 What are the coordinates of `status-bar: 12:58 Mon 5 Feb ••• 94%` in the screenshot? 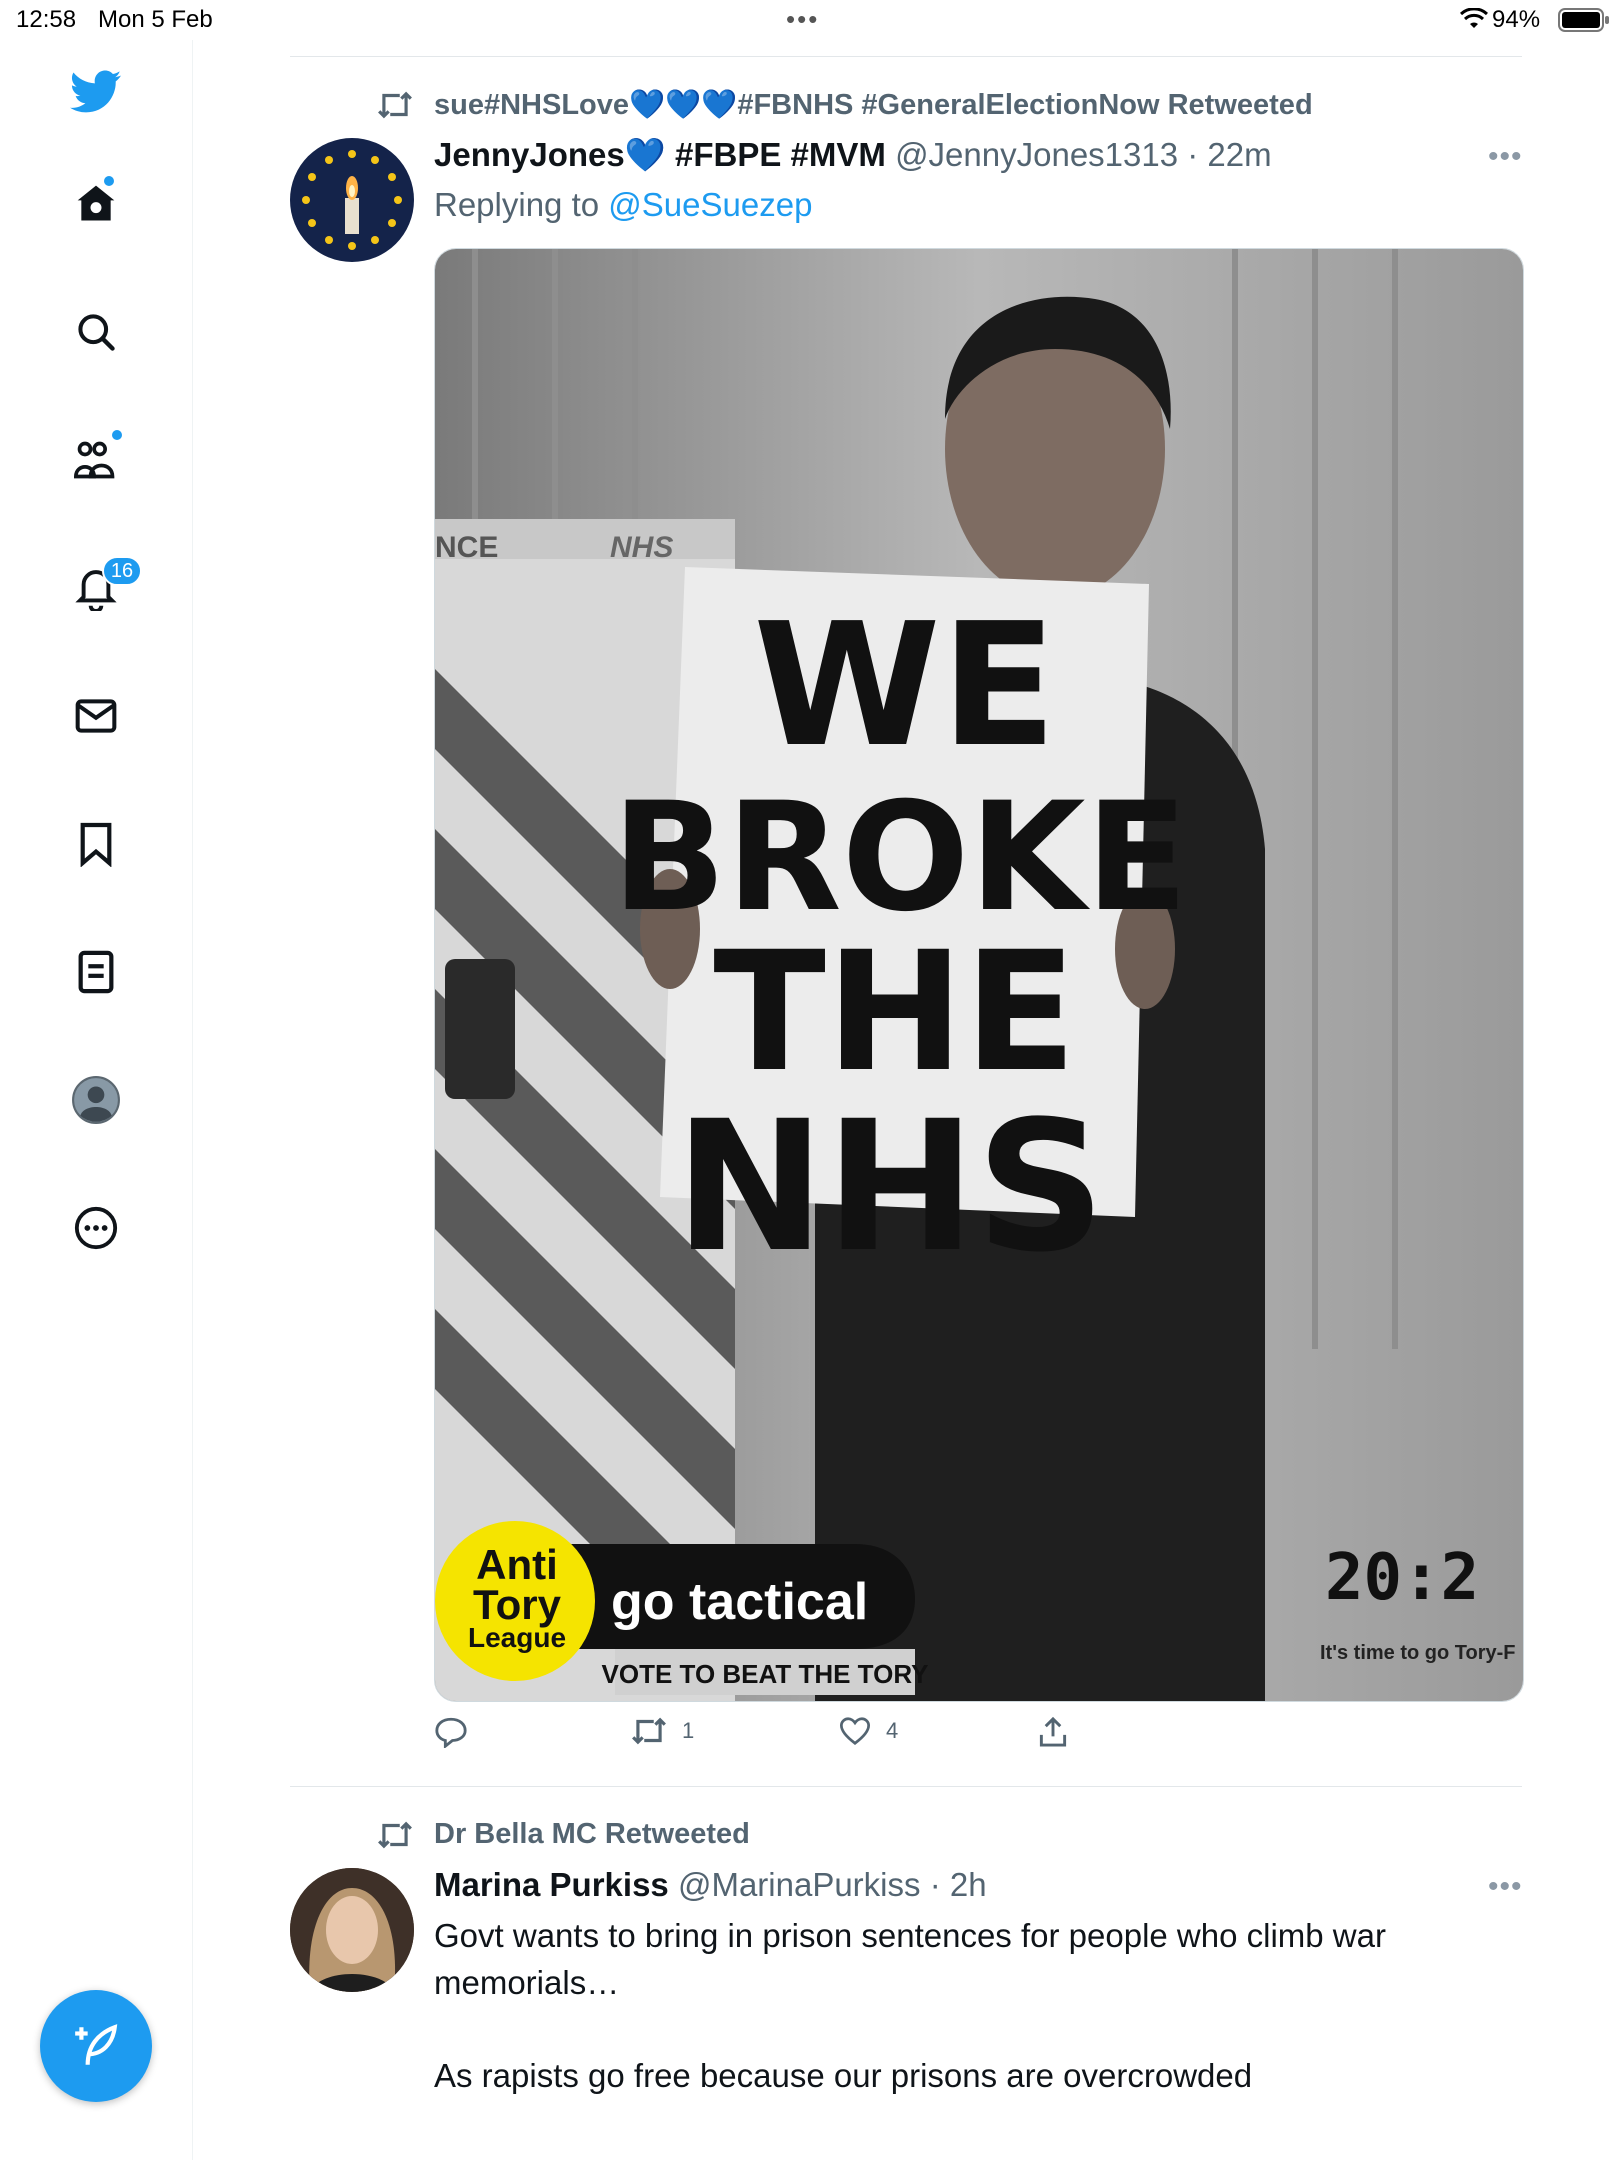 It's located at (810, 20).